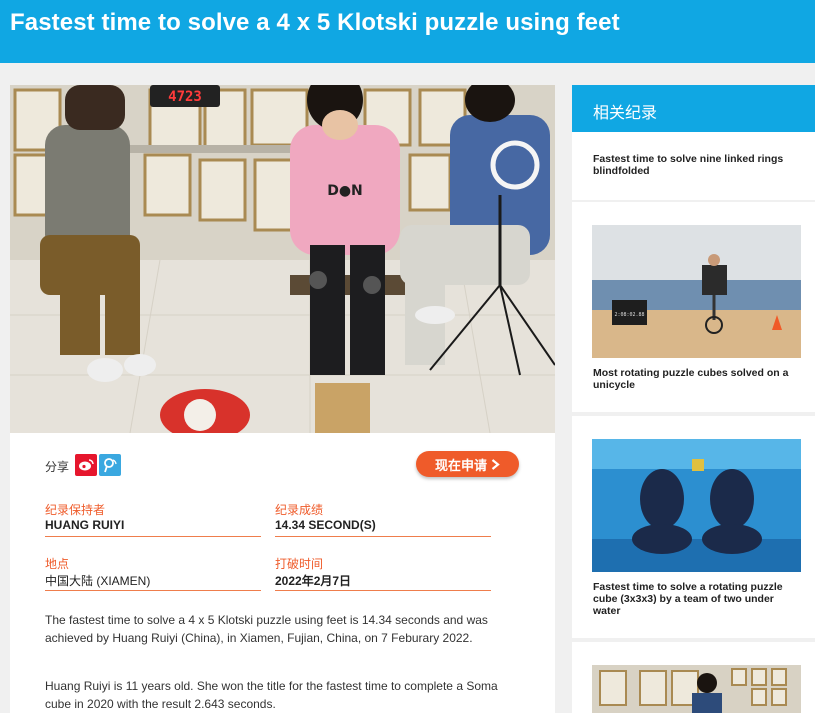 This screenshot has height=713, width=815. I want to click on record-result-label: 纪录成绩, so click(299, 510).